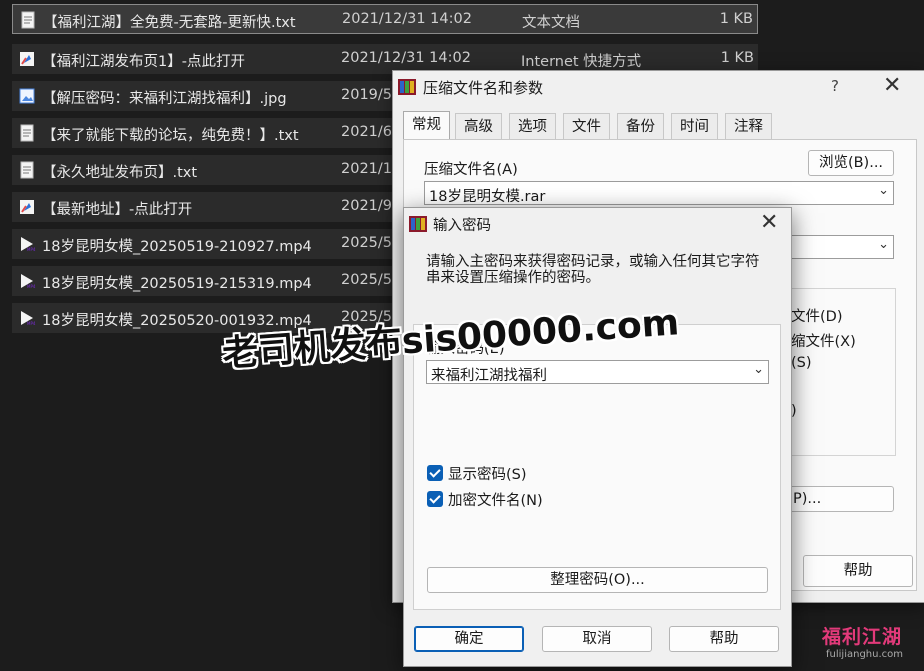  What do you see at coordinates (120, 173) in the screenshot?
I see `file-name: 【永久地址发布页】.txt` at bounding box center [120, 173].